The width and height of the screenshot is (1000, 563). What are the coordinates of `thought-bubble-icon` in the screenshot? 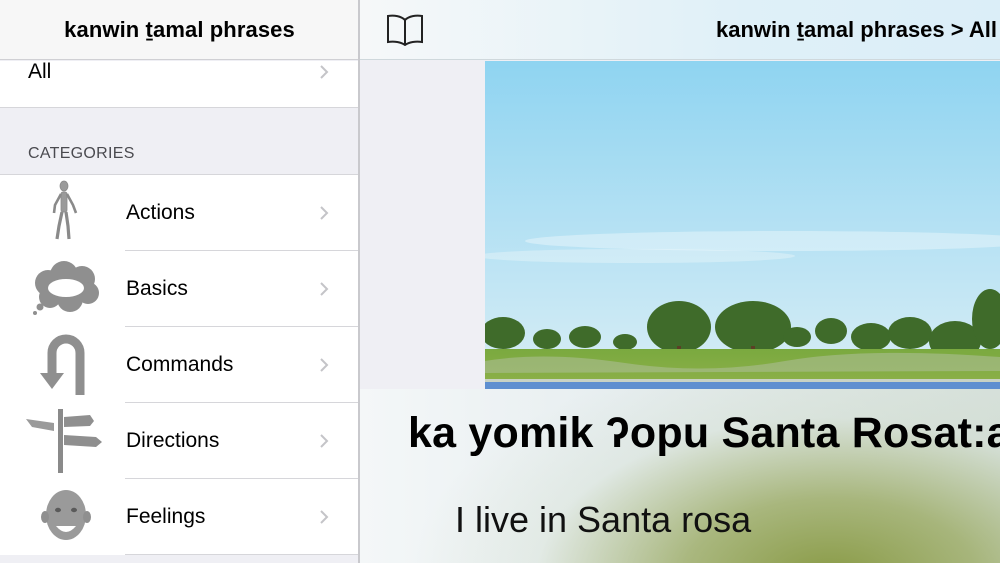 It's located at (65, 289).